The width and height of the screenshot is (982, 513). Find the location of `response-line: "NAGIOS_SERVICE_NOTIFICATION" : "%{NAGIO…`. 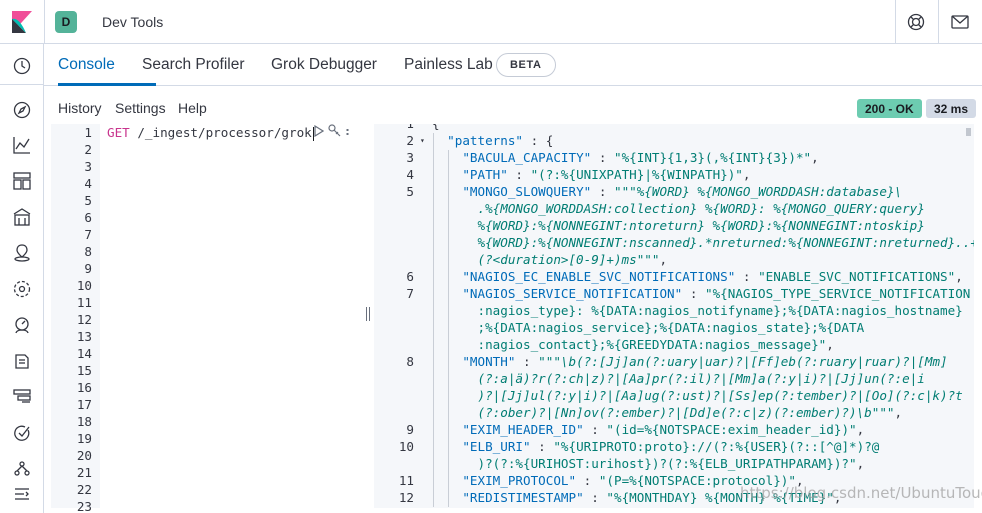

response-line: "NAGIOS_SERVICE_NOTIFICATION" : "%{NAGIO… is located at coordinates (701, 293).